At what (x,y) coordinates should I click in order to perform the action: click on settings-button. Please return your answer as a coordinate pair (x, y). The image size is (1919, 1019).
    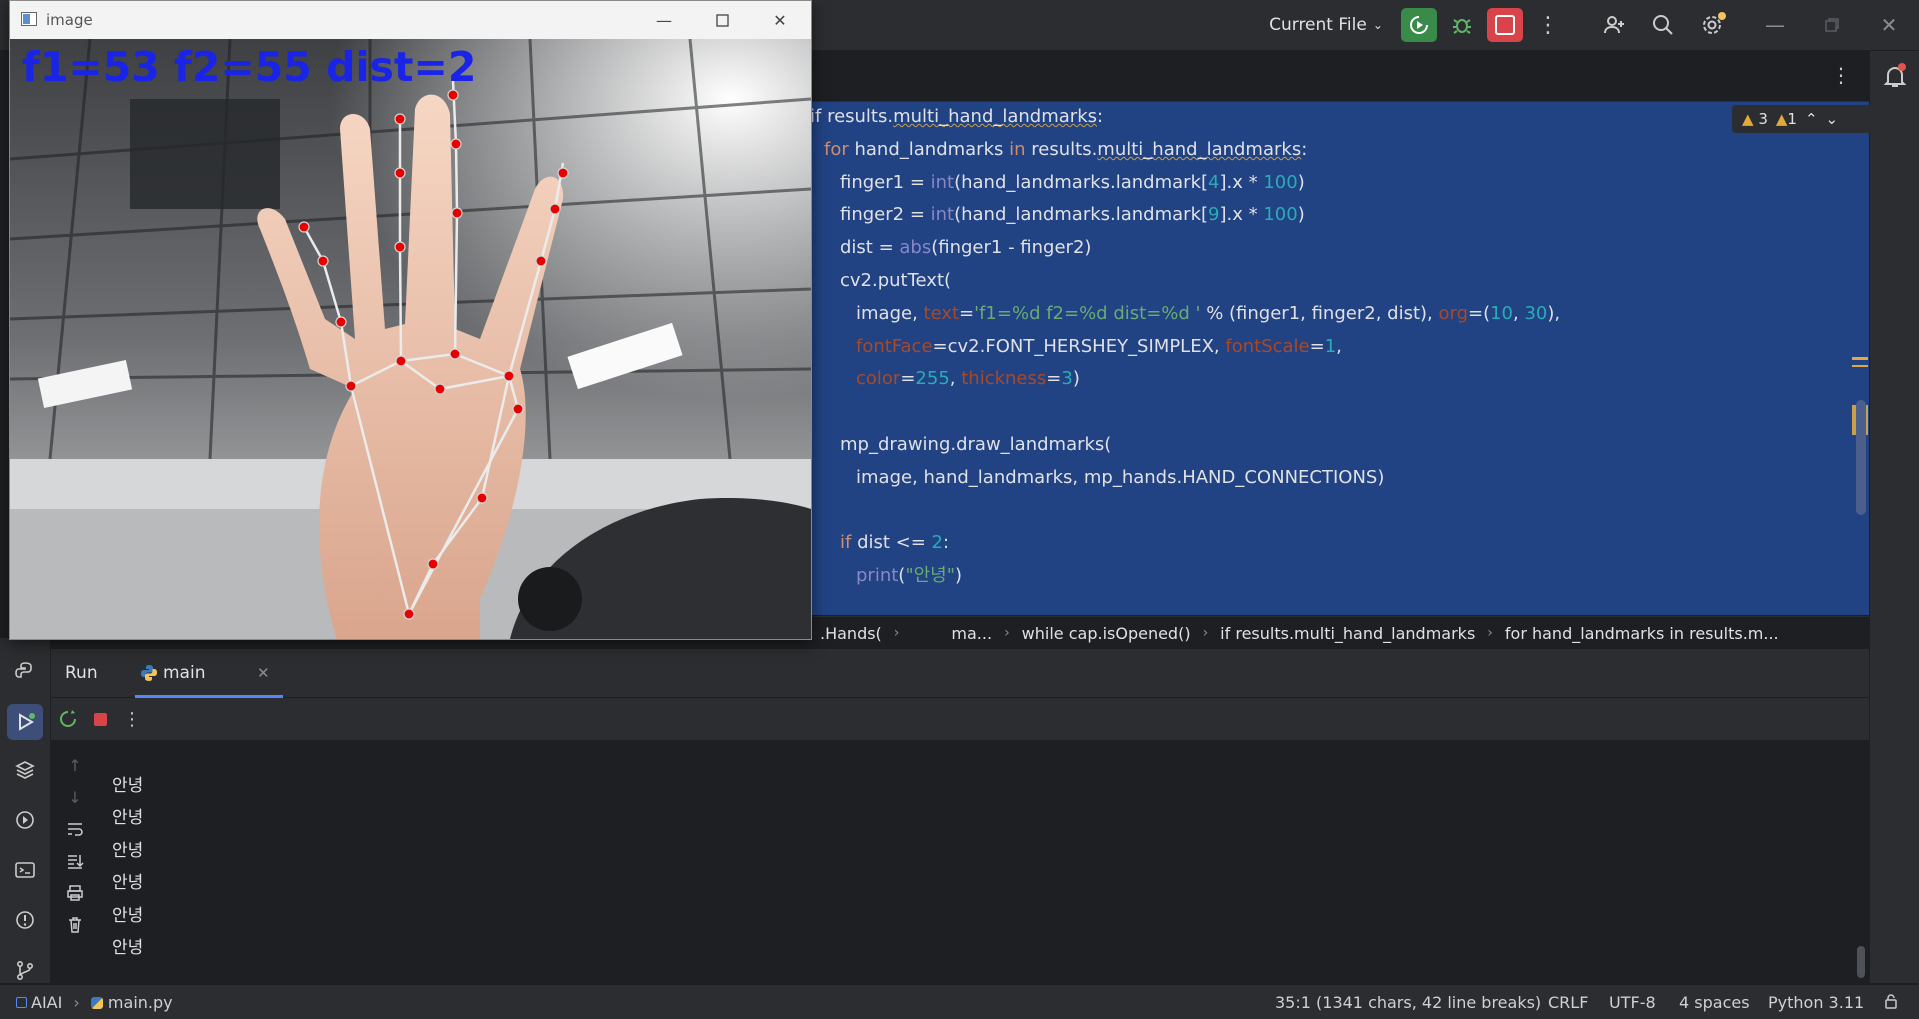
    Looking at the image, I should click on (1712, 25).